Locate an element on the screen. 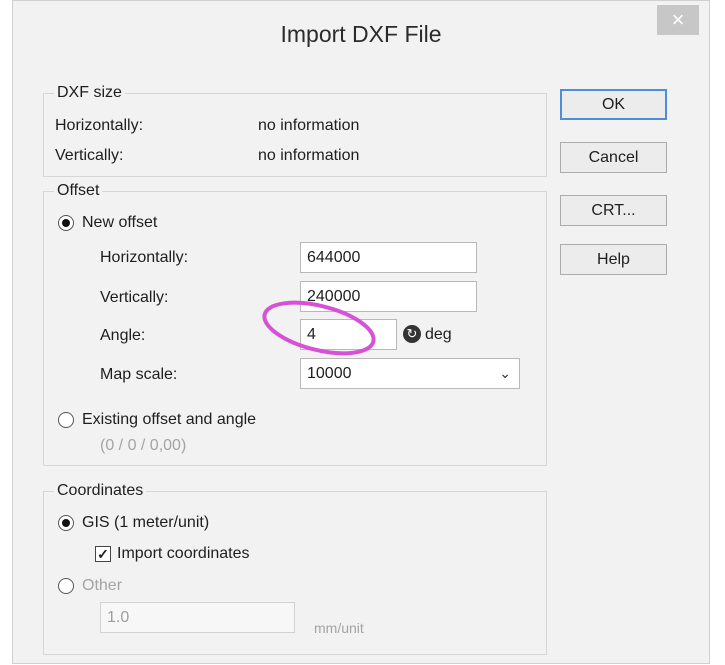 This screenshot has height=665, width=725. title-bar: Import DXF File × is located at coordinates (361, 38).